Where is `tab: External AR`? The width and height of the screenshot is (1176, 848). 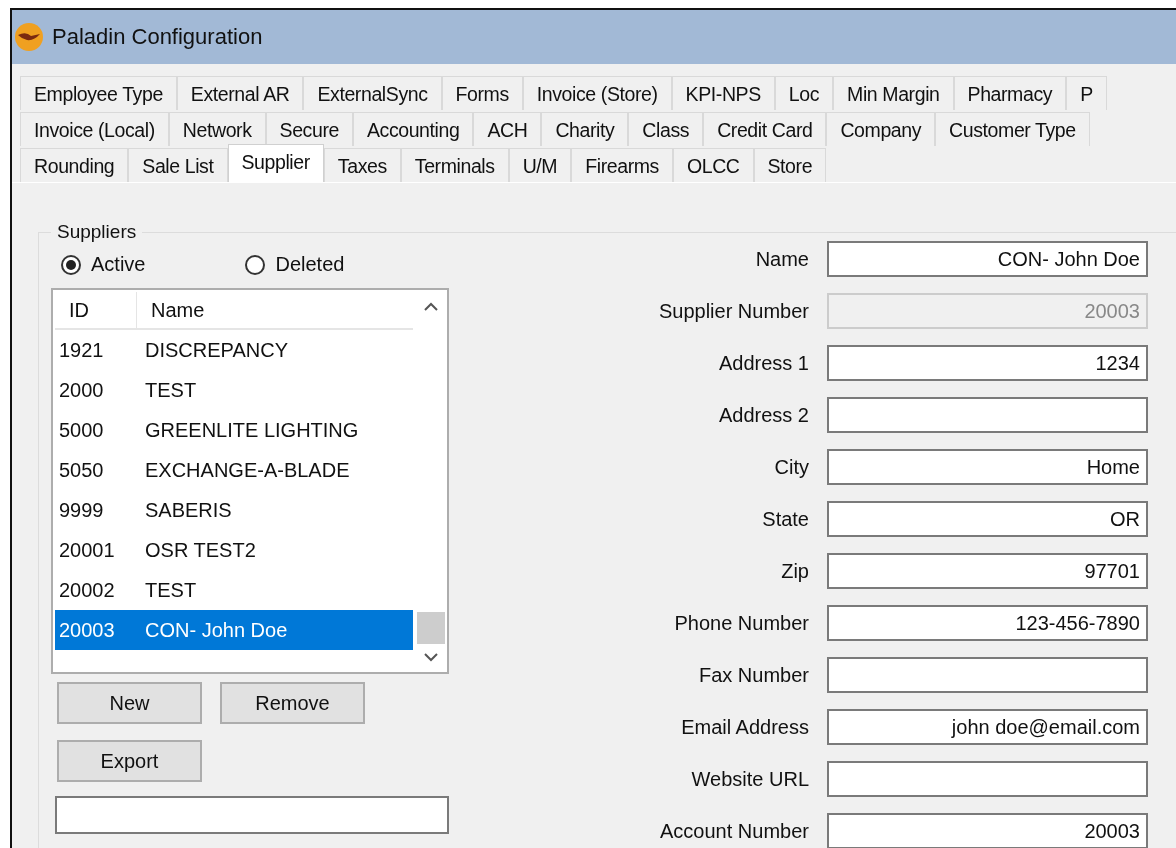 tab: External AR is located at coordinates (240, 93).